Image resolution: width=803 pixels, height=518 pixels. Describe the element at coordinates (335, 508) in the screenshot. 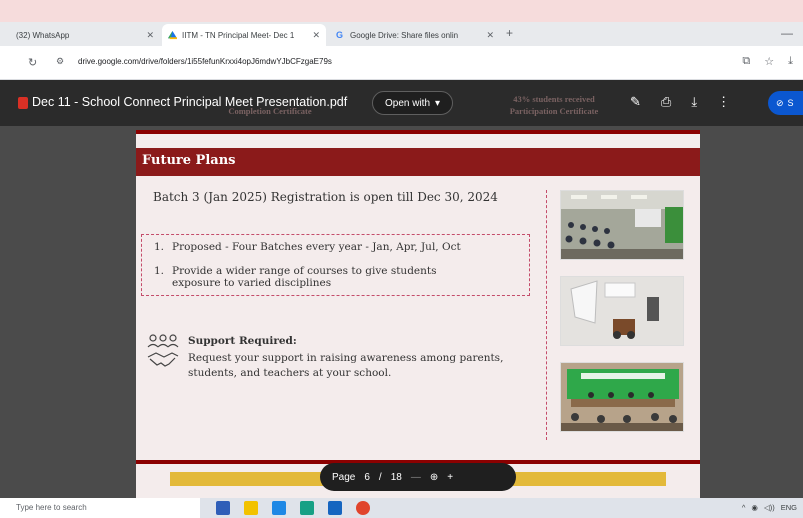

I see `store-icon` at that location.